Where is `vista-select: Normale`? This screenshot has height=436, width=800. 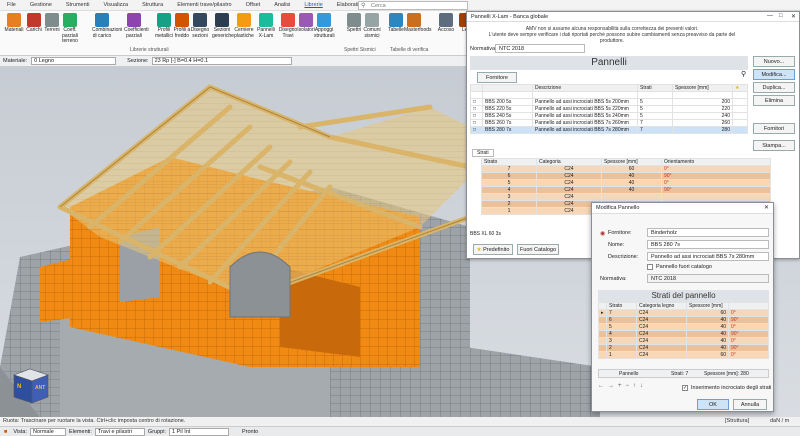 vista-select: Normale is located at coordinates (47, 431).